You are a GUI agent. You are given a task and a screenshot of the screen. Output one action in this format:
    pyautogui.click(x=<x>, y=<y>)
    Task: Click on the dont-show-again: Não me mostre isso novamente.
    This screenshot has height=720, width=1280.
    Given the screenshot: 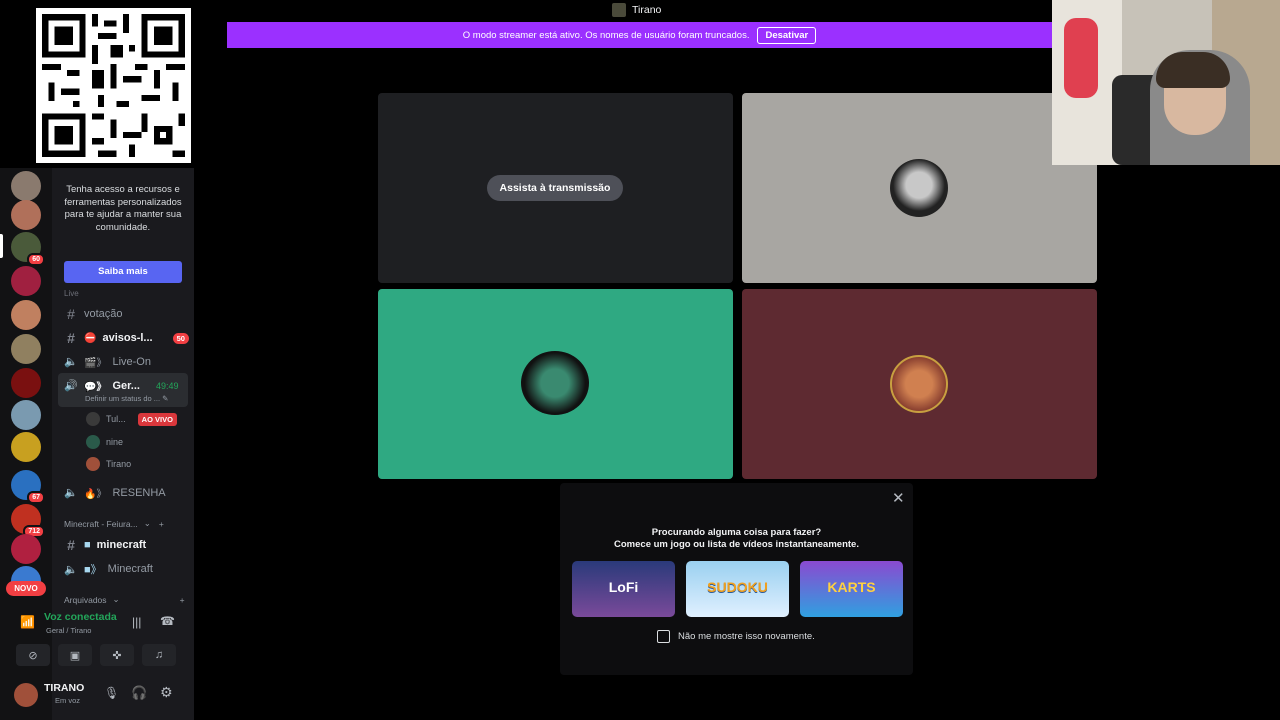 What is the action you would take?
    pyautogui.click(x=736, y=636)
    